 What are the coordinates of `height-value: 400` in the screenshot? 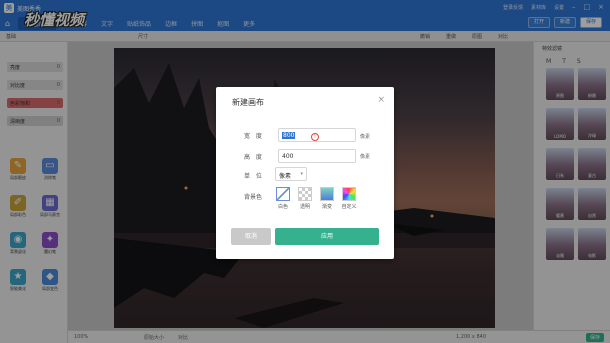 It's located at (288, 156).